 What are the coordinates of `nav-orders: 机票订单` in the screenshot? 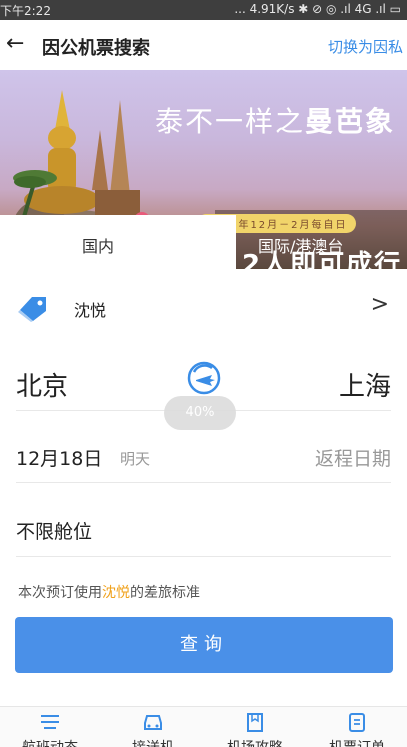 It's located at (357, 727).